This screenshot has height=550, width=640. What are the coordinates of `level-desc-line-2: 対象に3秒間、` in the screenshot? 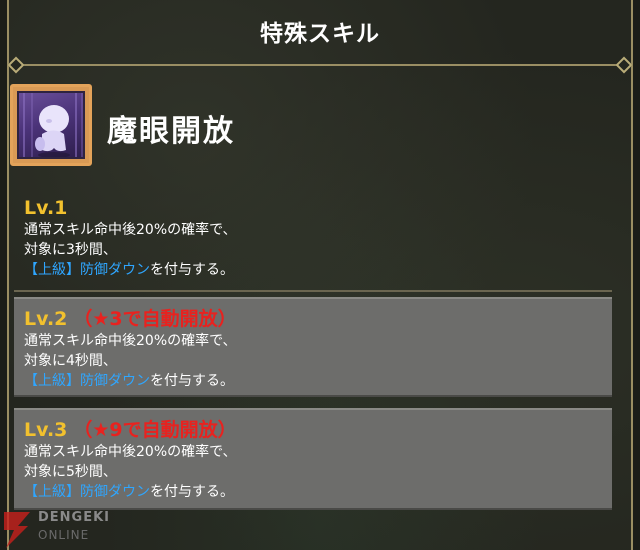 It's located at (70, 250).